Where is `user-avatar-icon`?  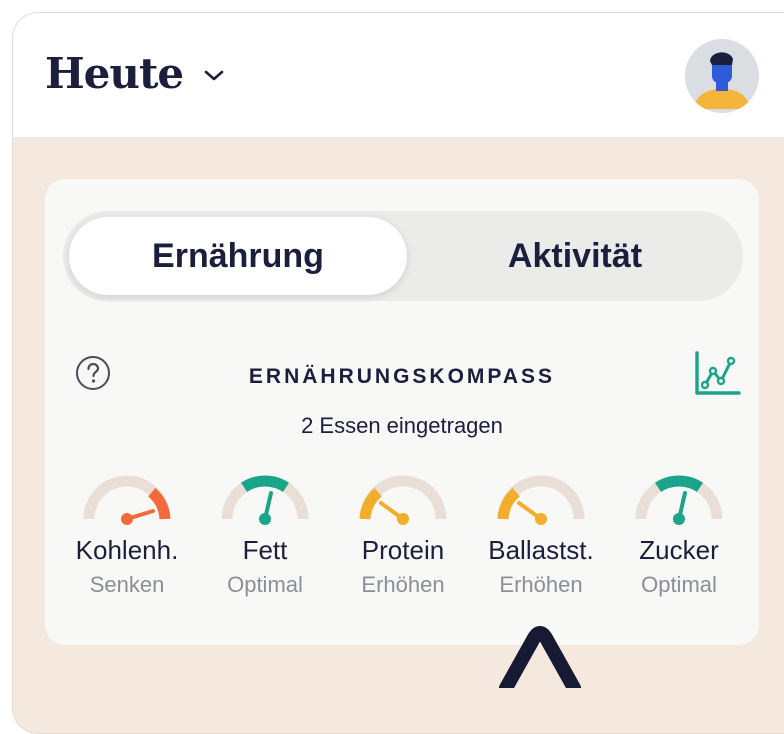
user-avatar-icon is located at coordinates (722, 76).